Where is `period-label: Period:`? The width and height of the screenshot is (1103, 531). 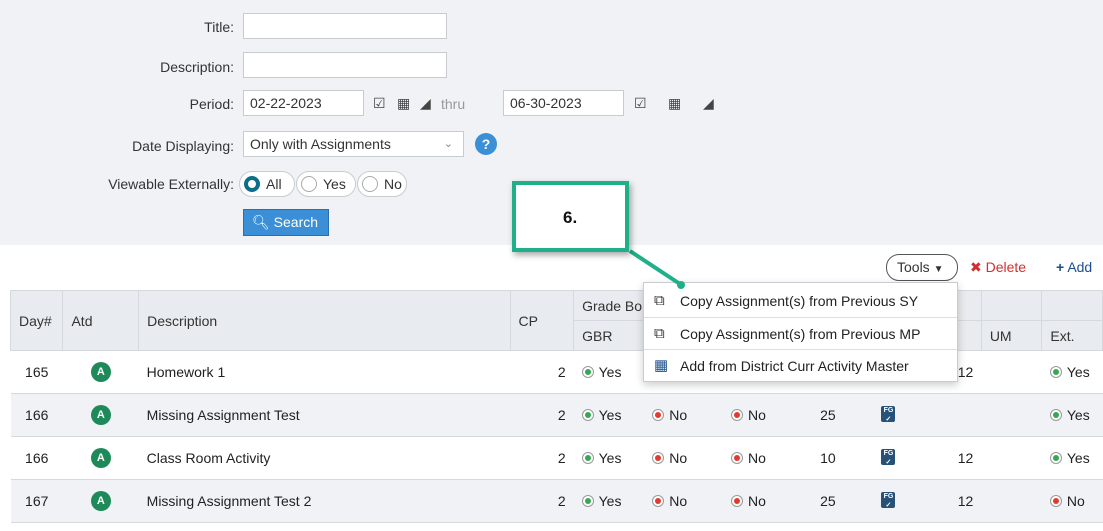
period-label: Period: is located at coordinates (211, 104).